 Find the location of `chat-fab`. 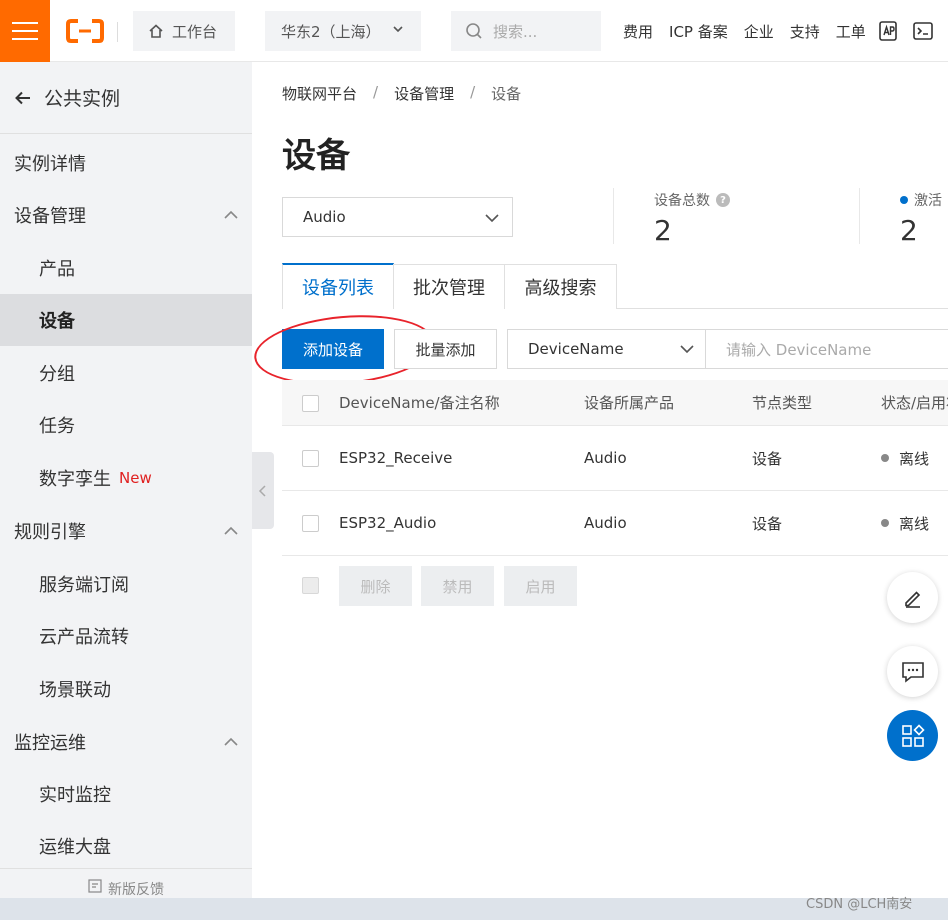

chat-fab is located at coordinates (912, 671).